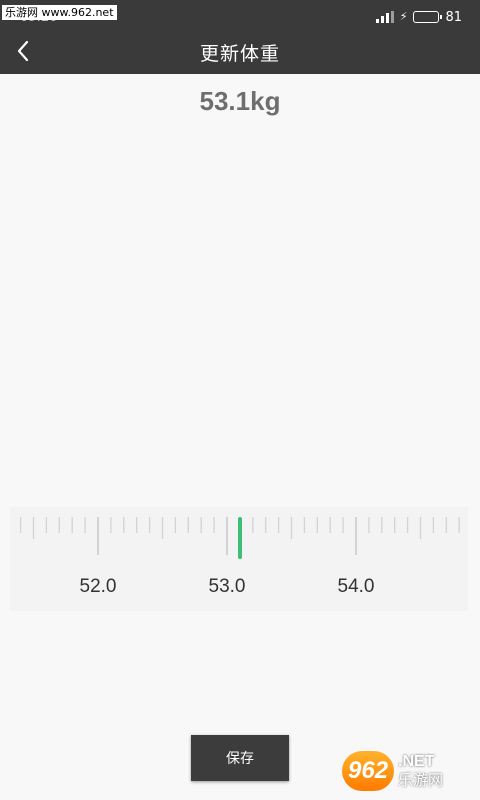 This screenshot has width=480, height=800. I want to click on watermark-label: 乐游网 www.962.net, so click(59, 12).